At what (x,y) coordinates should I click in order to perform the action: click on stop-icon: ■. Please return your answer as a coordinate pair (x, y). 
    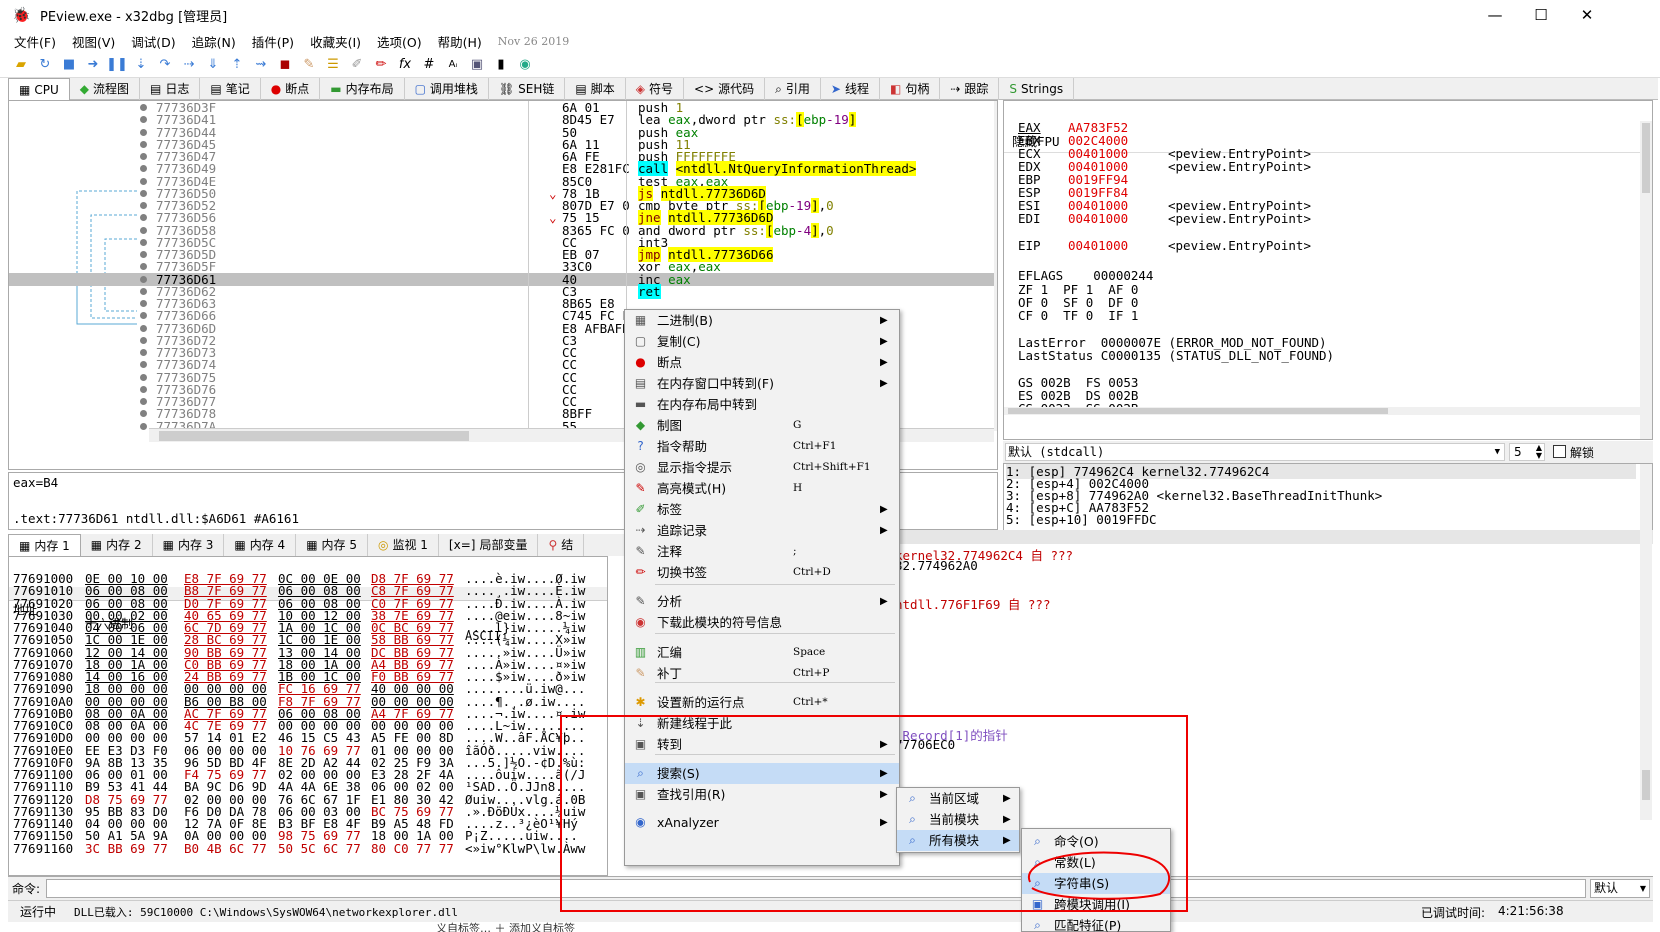
    Looking at the image, I should click on (69, 65).